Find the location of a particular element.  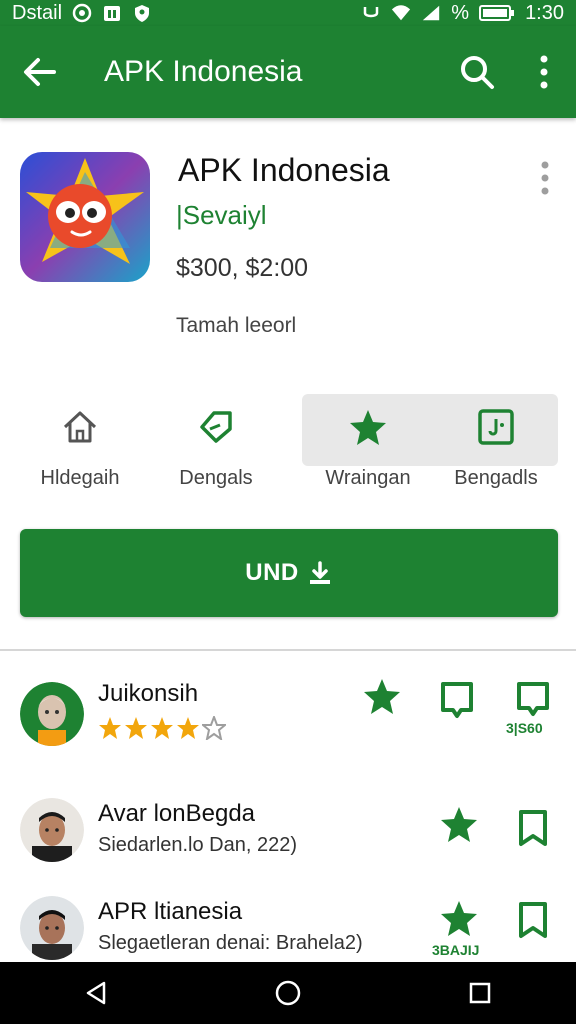

action-label: Wraingan is located at coordinates (368, 478).